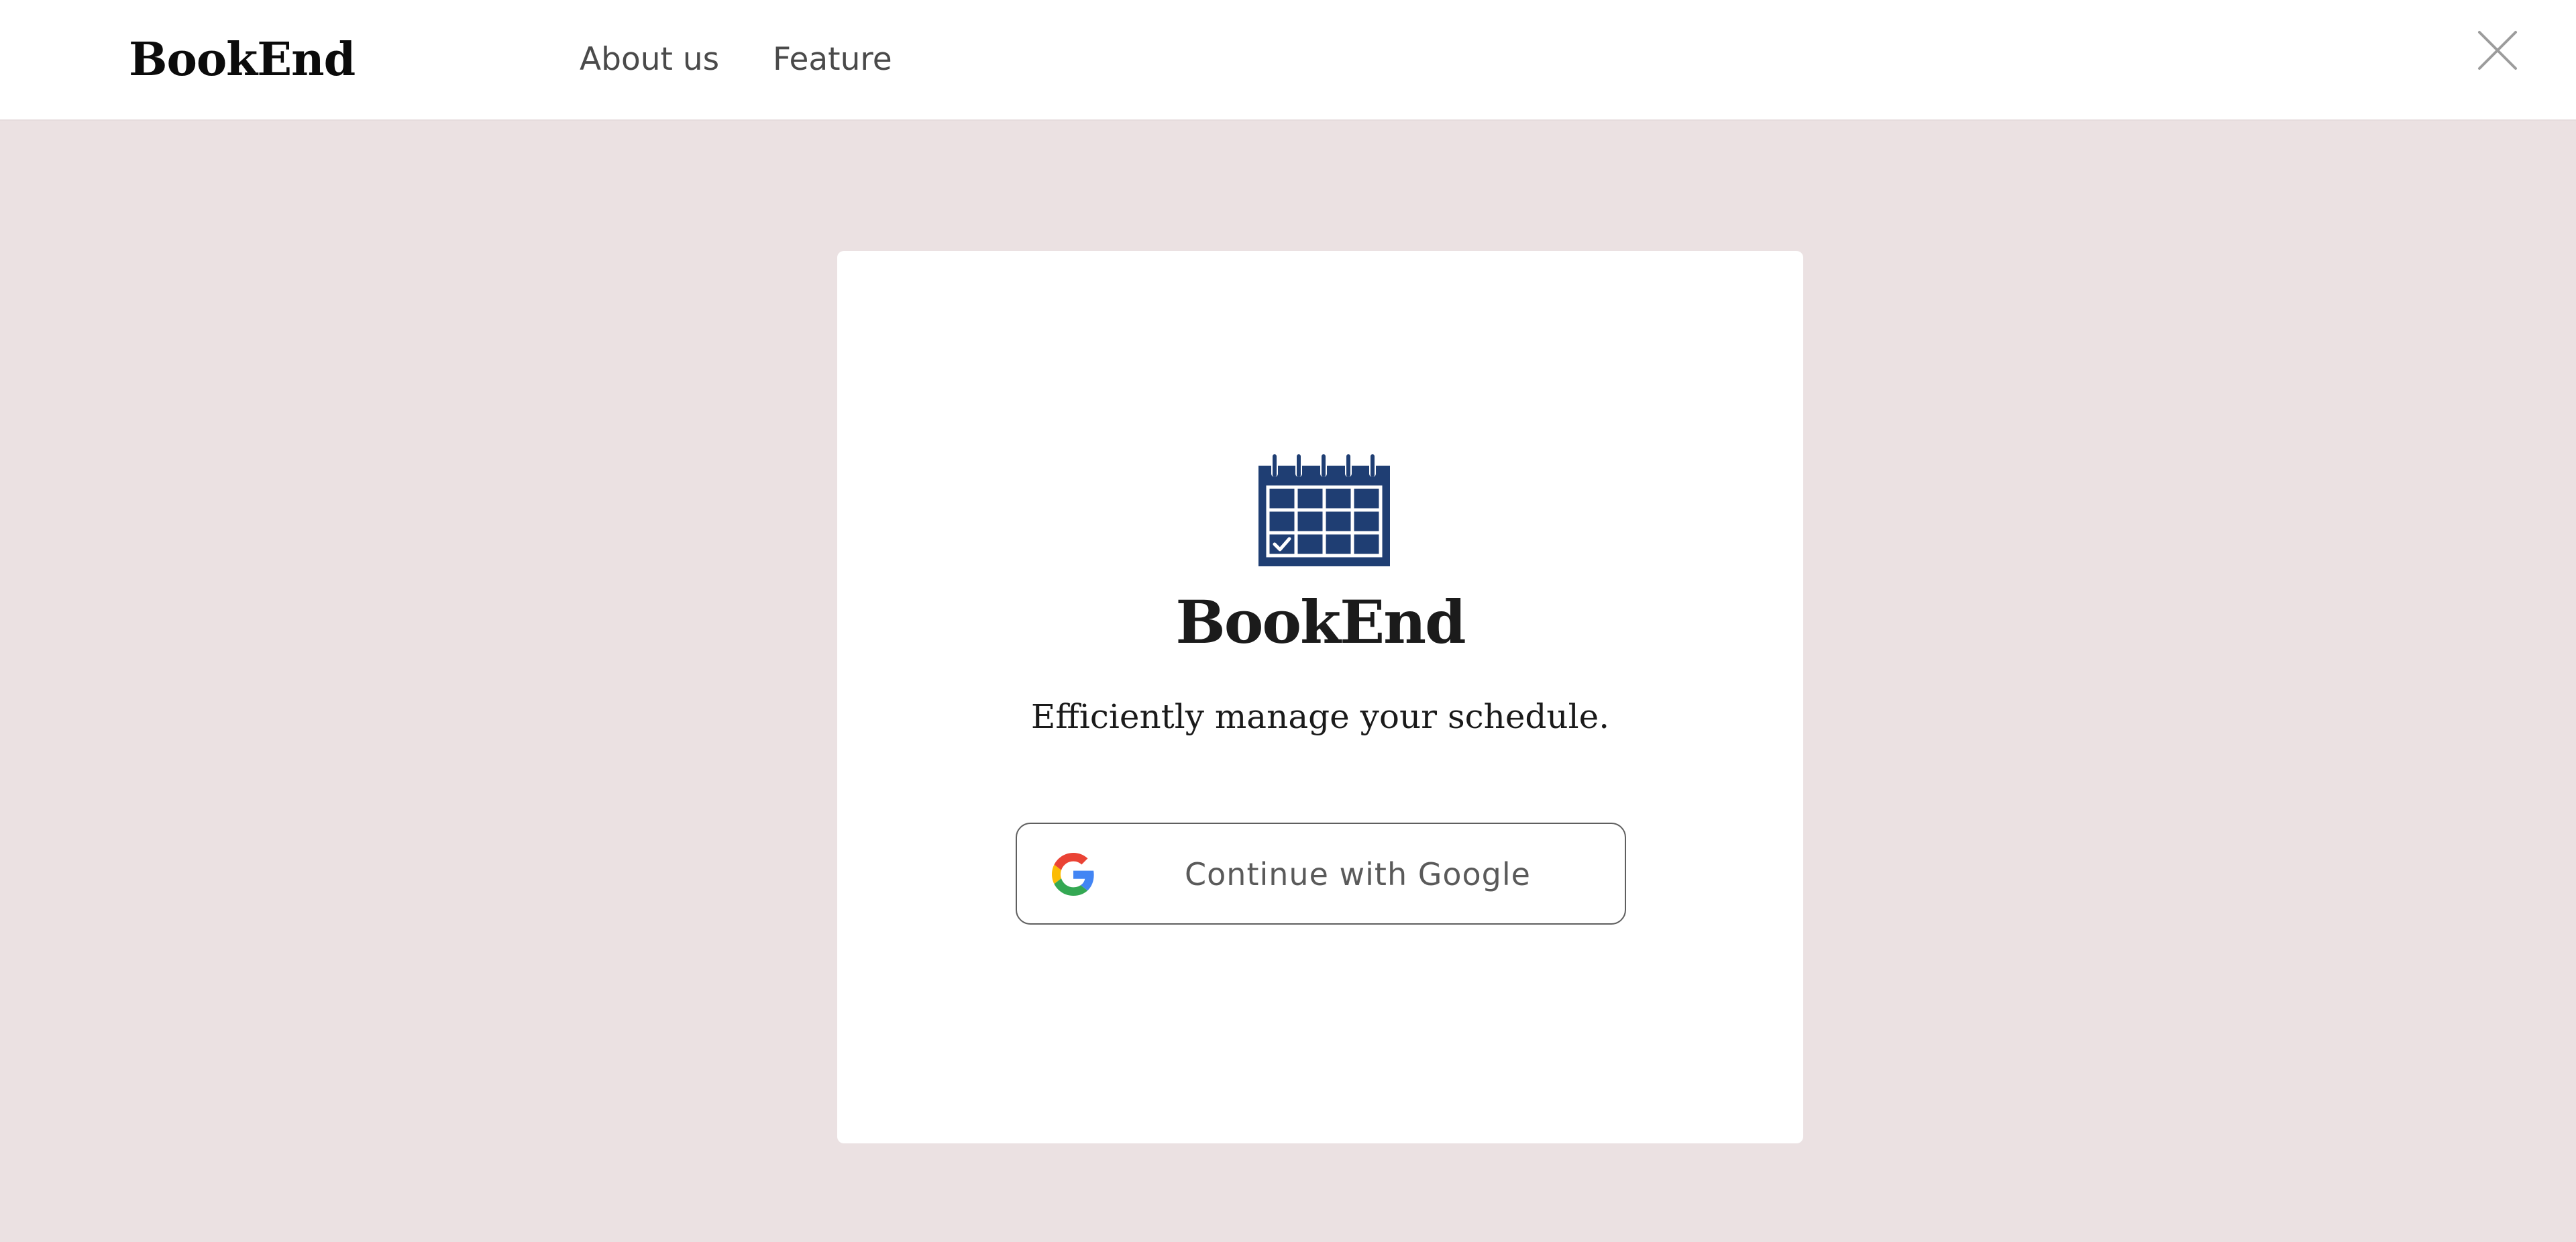 This screenshot has width=2576, height=1242. Describe the element at coordinates (1320, 622) in the screenshot. I see `modal-brand-title: BookEnd` at that location.